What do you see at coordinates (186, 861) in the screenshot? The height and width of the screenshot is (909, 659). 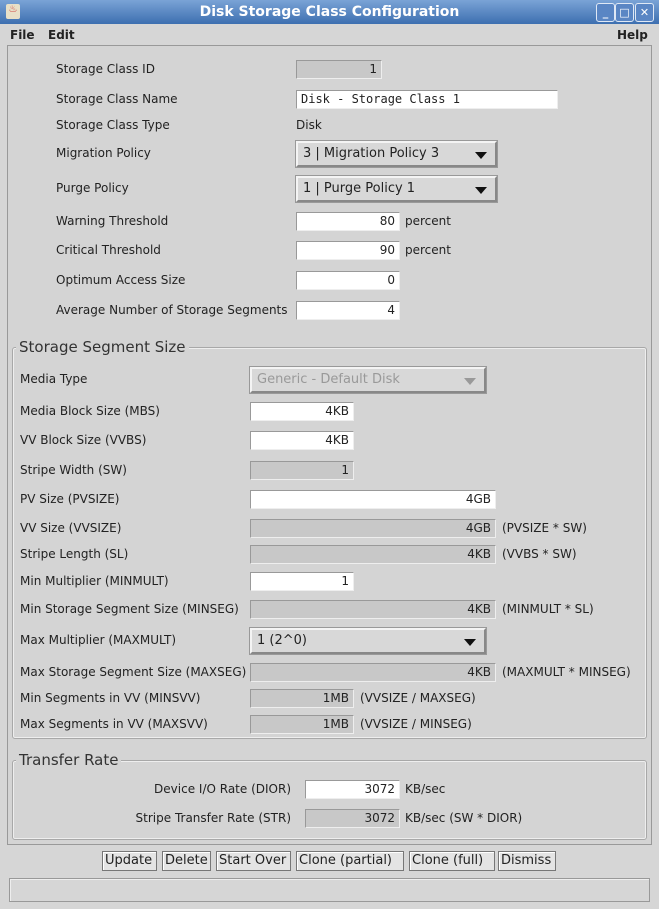 I see `delete-button: Delete` at bounding box center [186, 861].